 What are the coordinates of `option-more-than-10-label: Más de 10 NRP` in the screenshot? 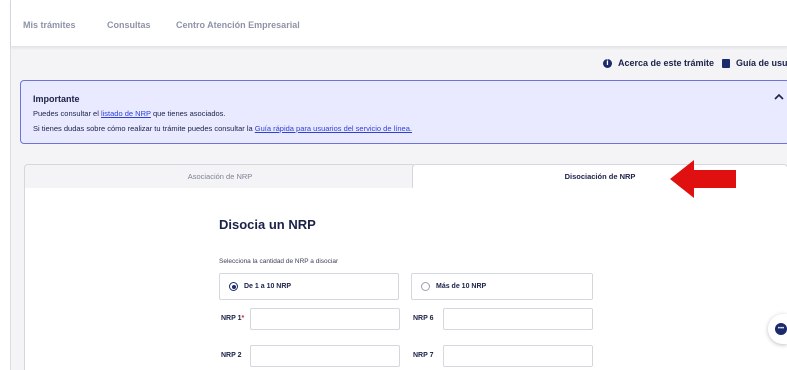 It's located at (461, 286).